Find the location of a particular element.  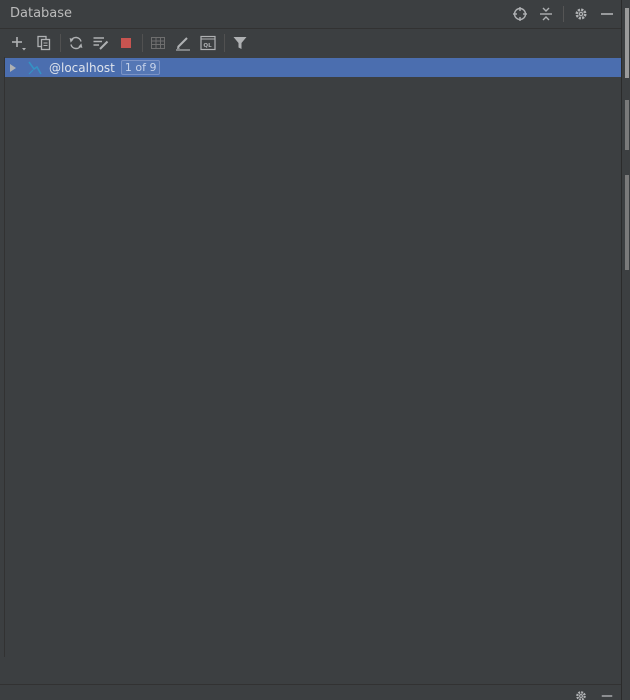

panel-title: Database is located at coordinates (41, 13).